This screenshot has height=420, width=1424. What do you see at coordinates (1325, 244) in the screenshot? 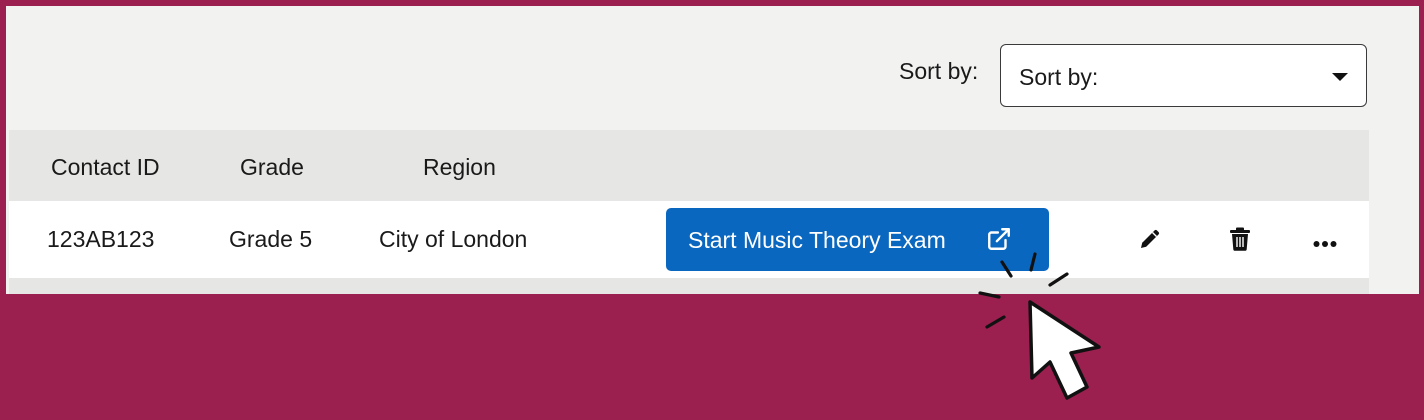
I see `ellipsis-icon` at bounding box center [1325, 244].